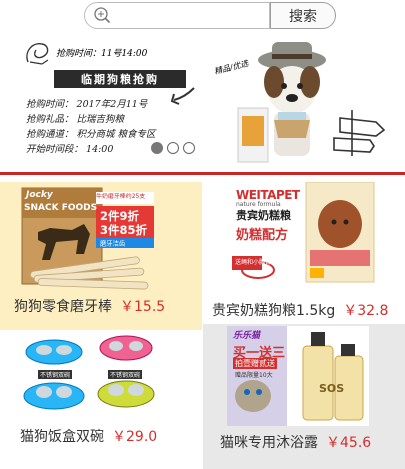 Image resolution: width=405 pixels, height=469 pixels. Describe the element at coordinates (70, 149) in the screenshot. I see `banner-detail-line: 开始时间段： 14:00` at that location.